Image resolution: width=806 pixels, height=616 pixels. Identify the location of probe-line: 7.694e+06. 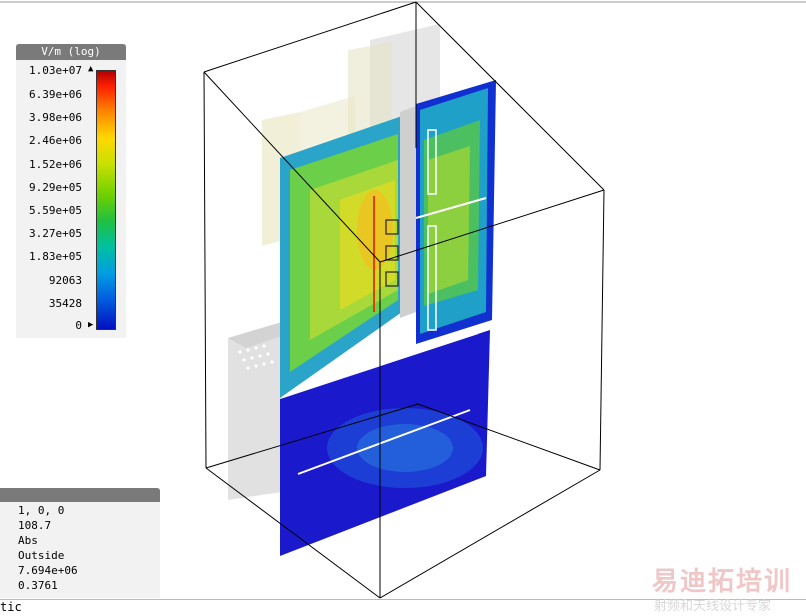
(48, 570).